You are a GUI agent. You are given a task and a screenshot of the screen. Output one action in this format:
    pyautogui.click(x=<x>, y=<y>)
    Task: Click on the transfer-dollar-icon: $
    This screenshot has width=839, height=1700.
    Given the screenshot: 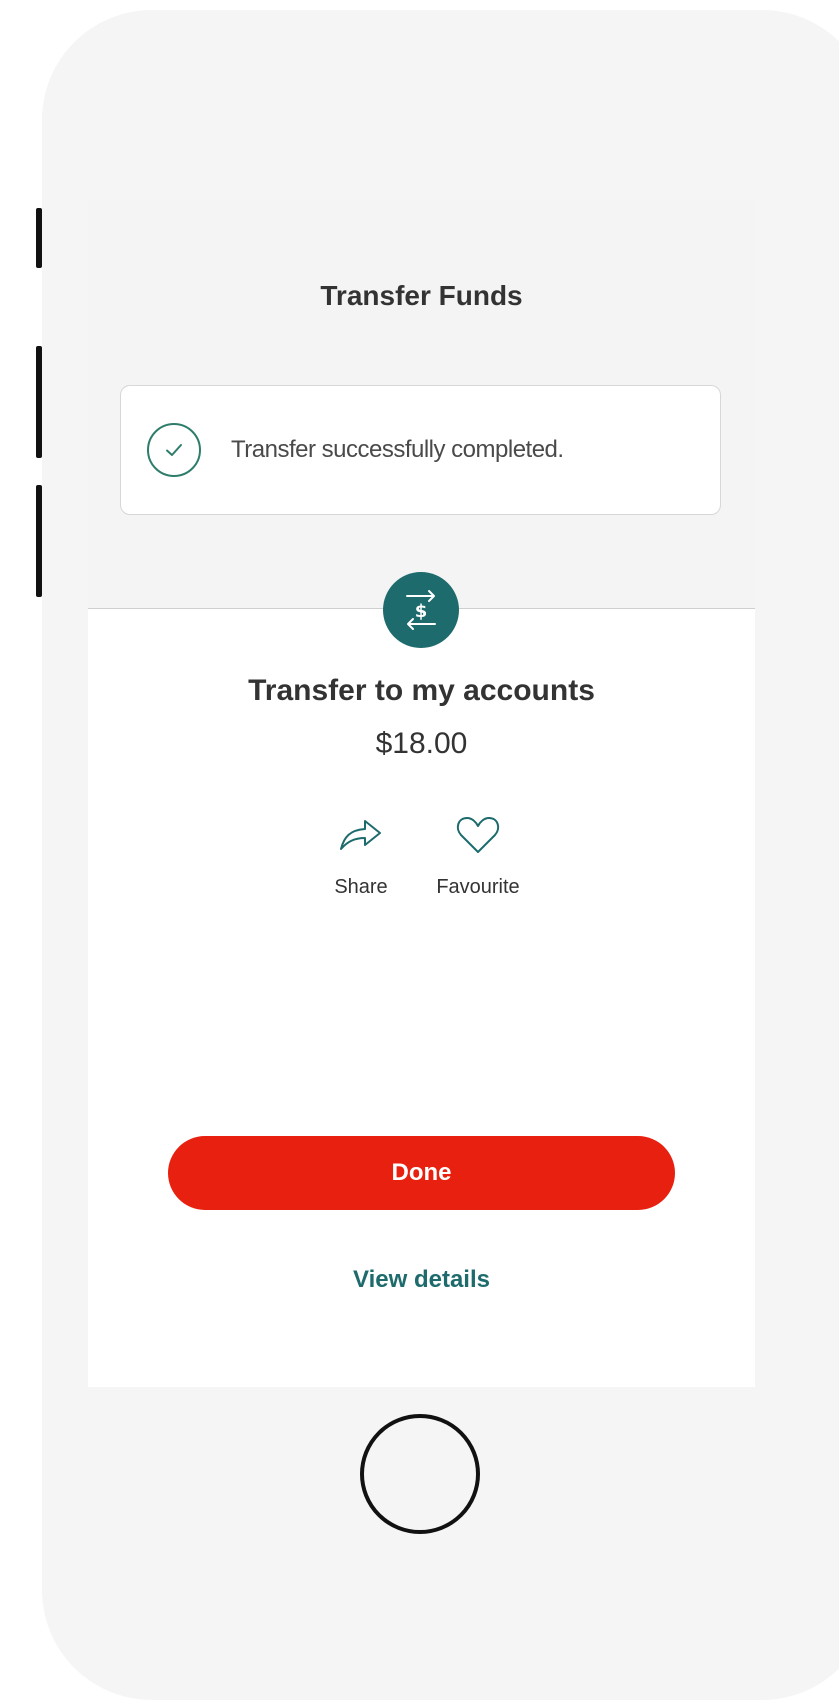 What is the action you would take?
    pyautogui.click(x=421, y=610)
    